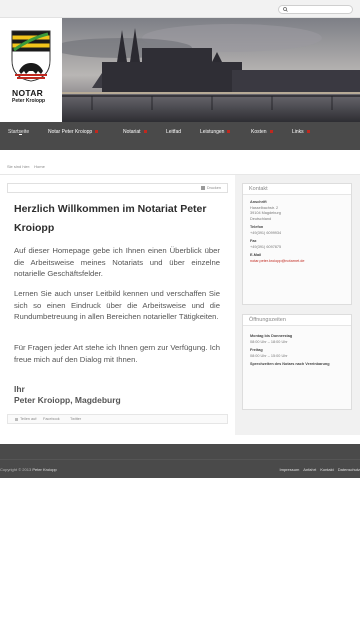 Image resolution: width=360 pixels, height=640 pixels. Describe the element at coordinates (19, 166) in the screenshot. I see `breadcrumb-prefix: Sie sind hier:` at that location.